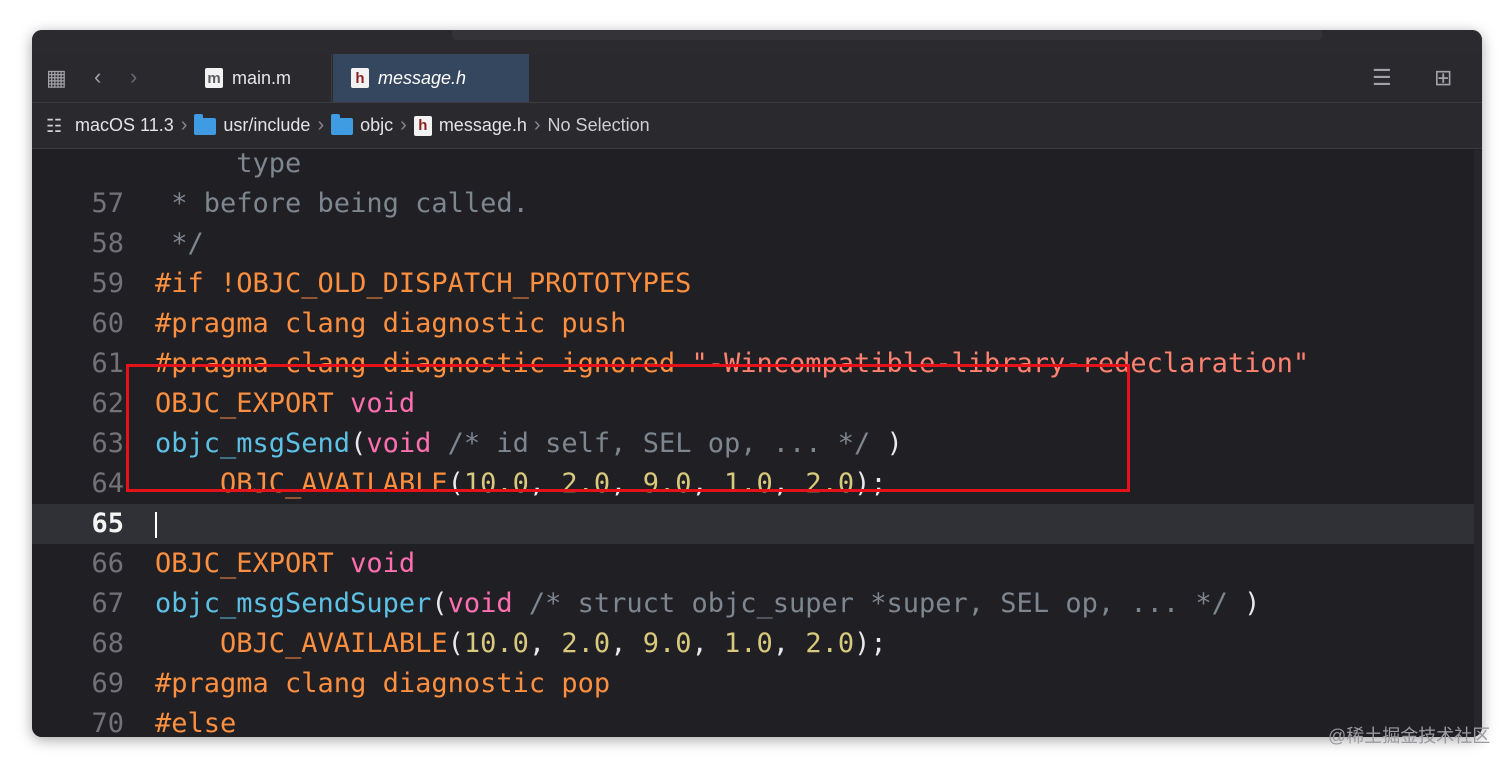 This screenshot has width=1512, height=767. I want to click on code-text: #if !OBJC_OLD_DISPATCH_PROTOTYPES, so click(423, 284).